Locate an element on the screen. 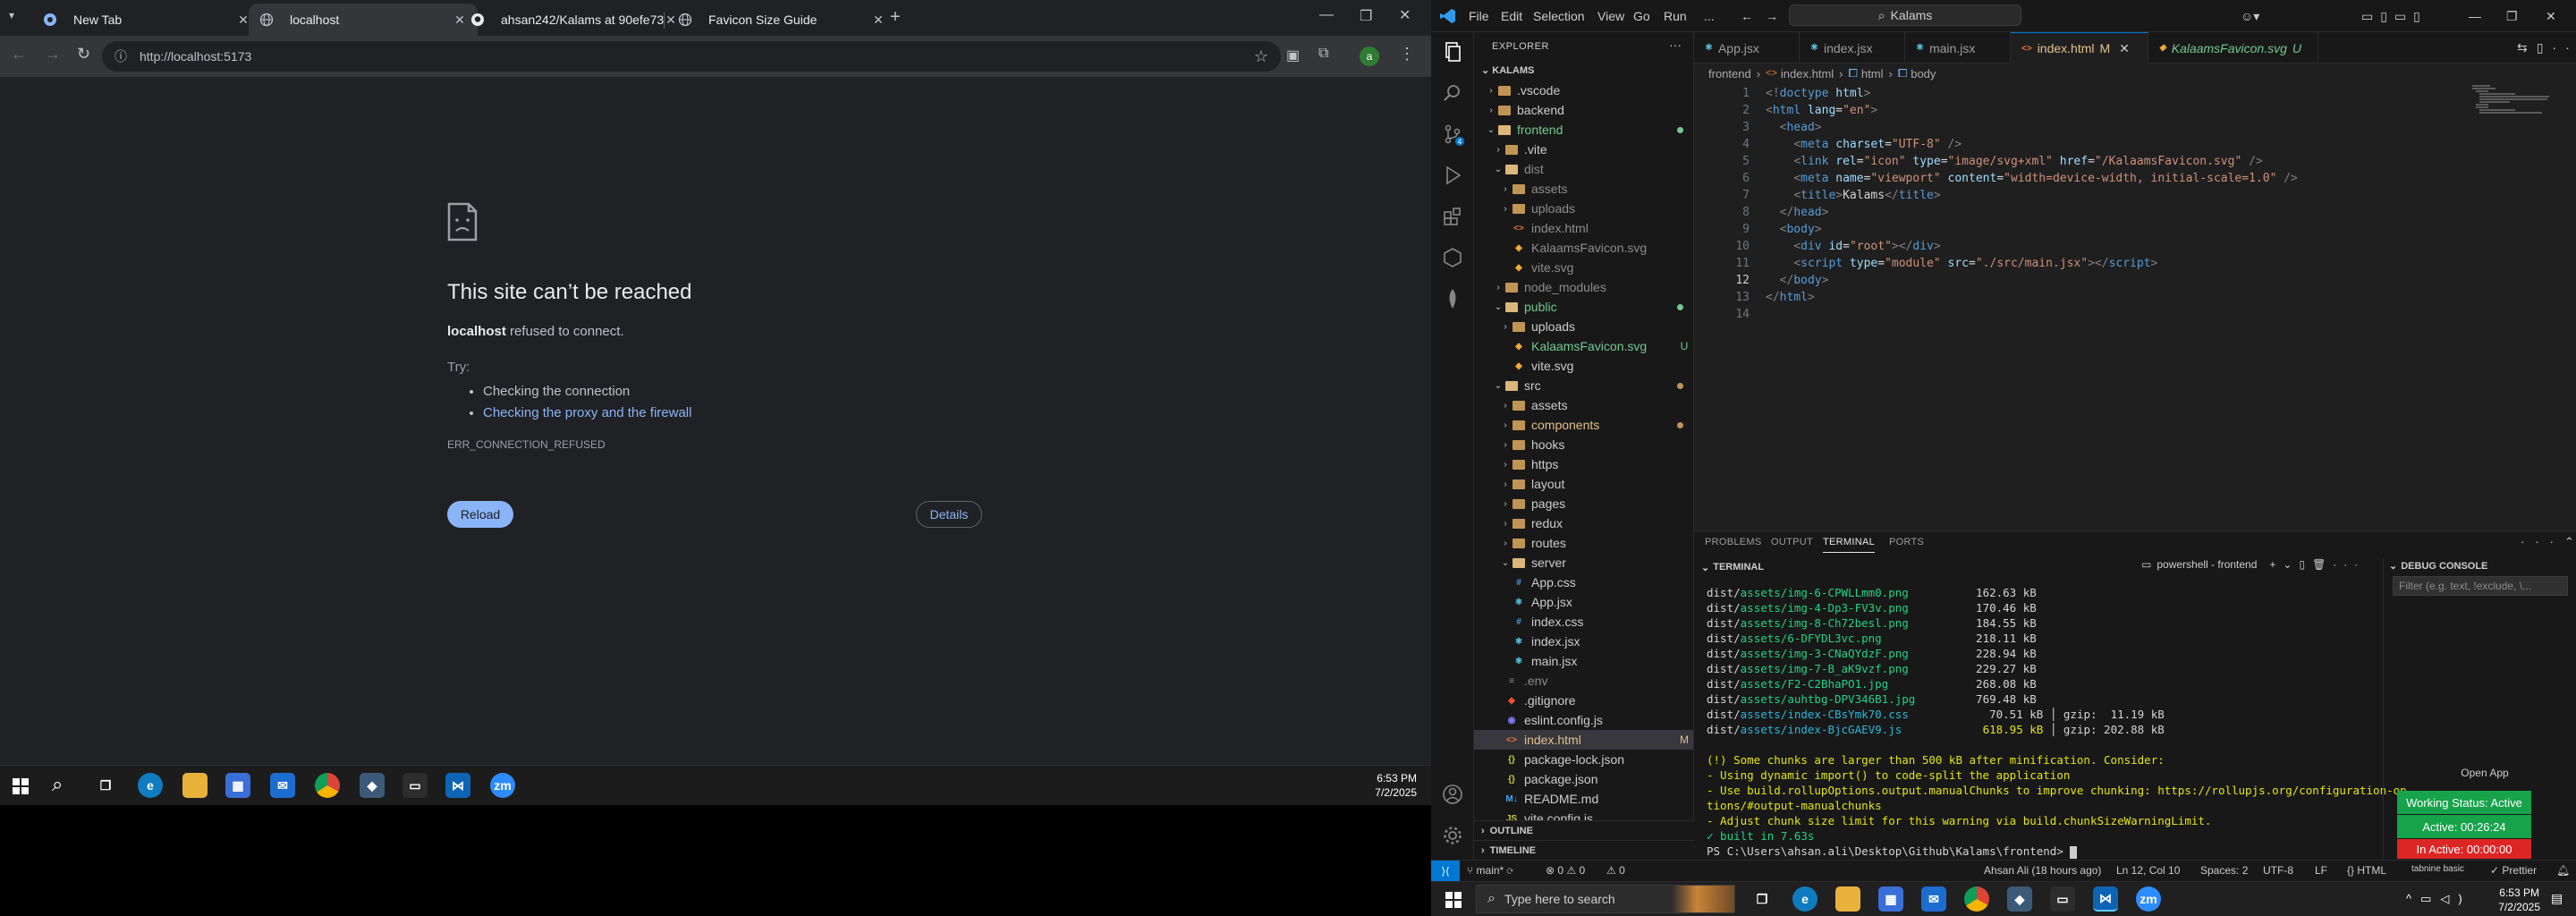 The height and width of the screenshot is (916, 2576). tabnine-status: tabnine basic is located at coordinates (2437, 869).